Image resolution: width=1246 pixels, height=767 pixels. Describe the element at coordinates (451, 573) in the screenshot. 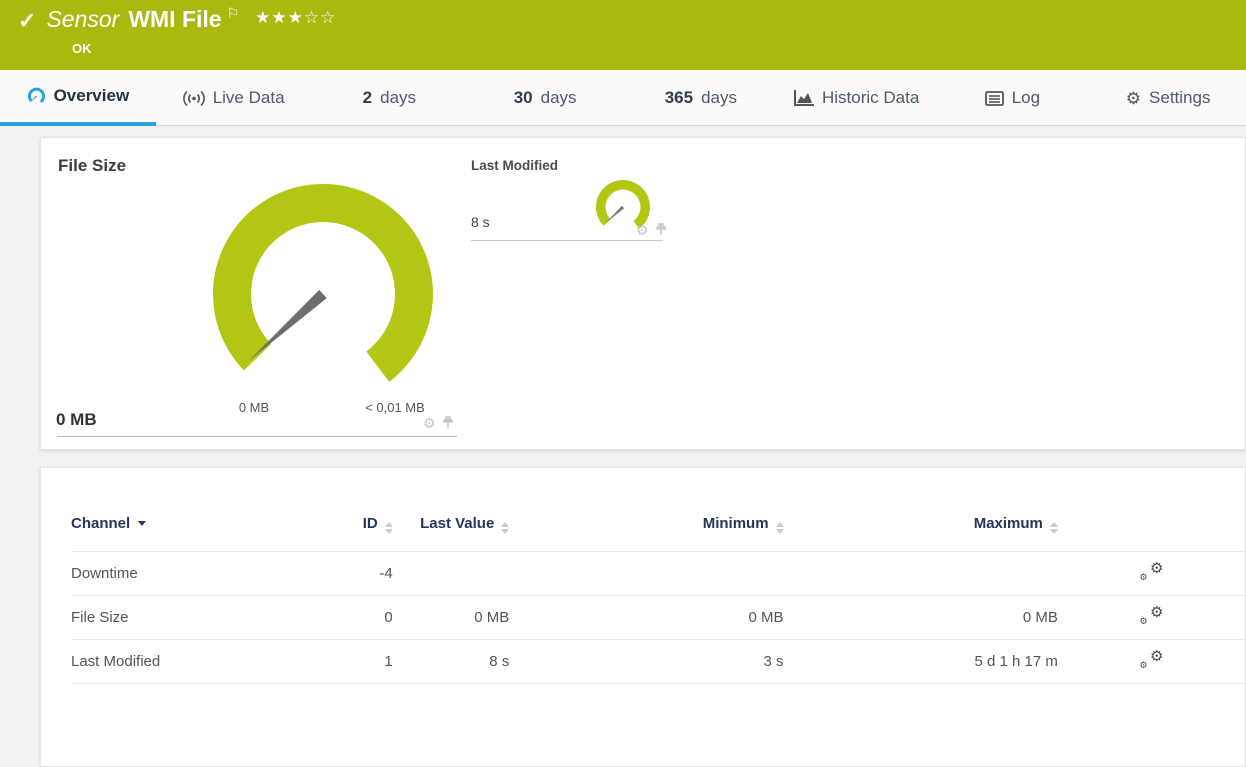

I see `channel-last-value` at that location.